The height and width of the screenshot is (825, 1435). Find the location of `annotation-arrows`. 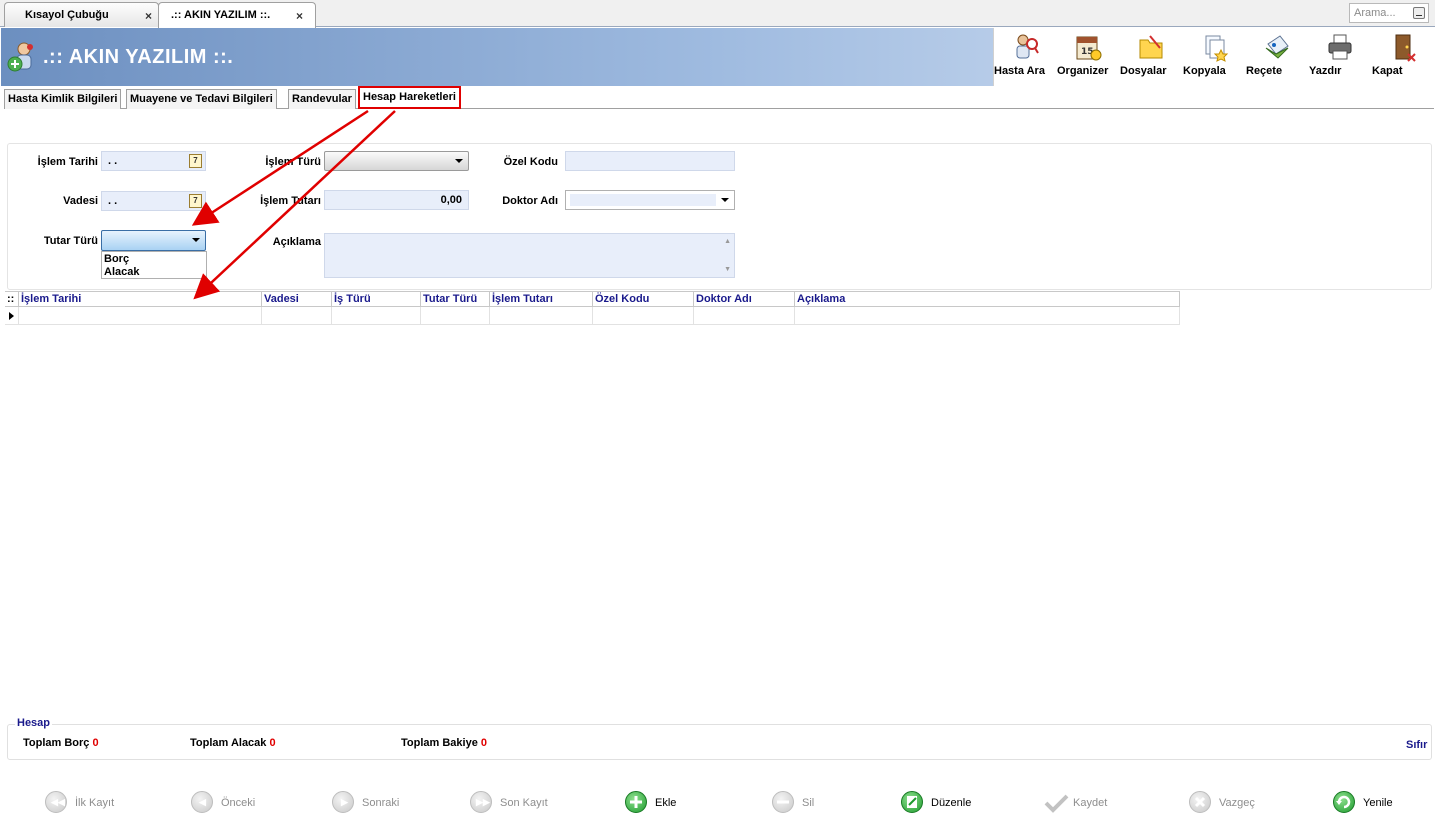

annotation-arrows is located at coordinates (293, 204).